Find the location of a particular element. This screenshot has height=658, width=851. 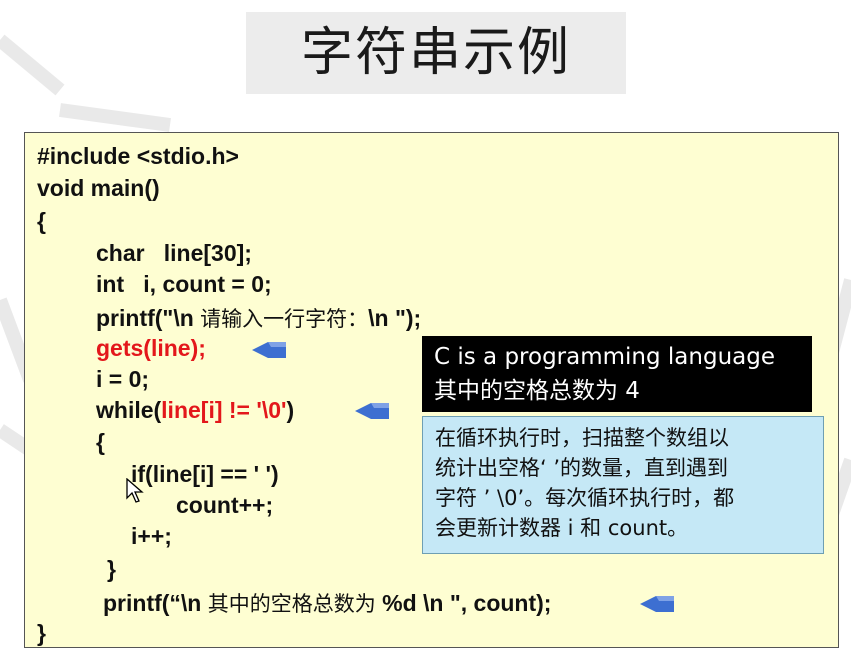

note-line-2: 统计出空格‘ ’的数量，直到遇到 is located at coordinates (582, 468).